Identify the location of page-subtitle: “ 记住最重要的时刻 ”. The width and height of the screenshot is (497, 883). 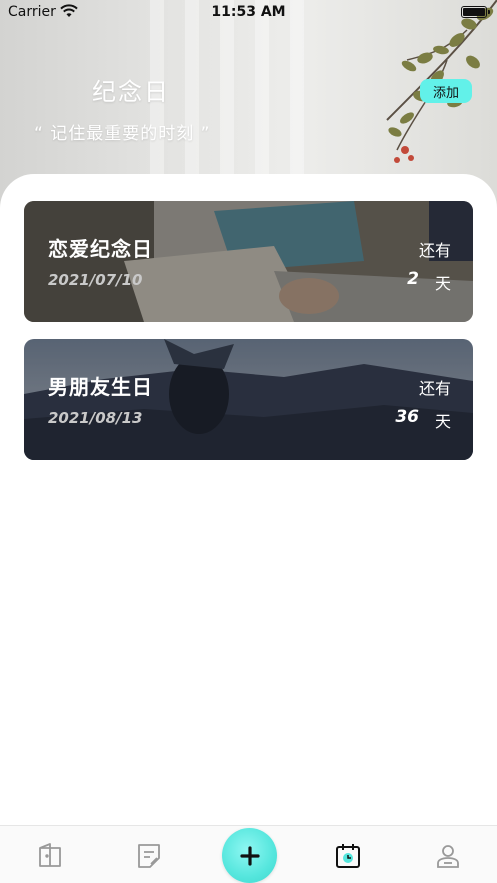
(122, 134).